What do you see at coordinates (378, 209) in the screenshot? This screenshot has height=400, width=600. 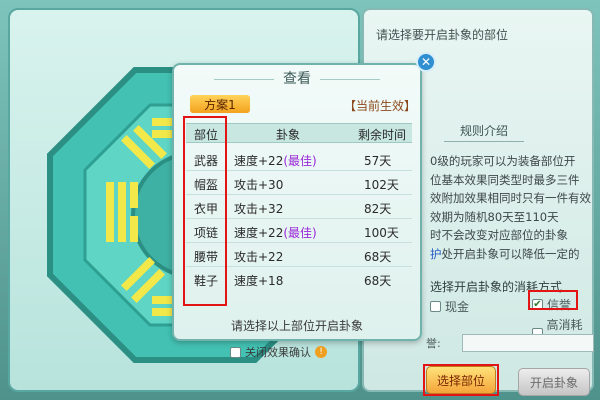 I see `row-time: 82天` at bounding box center [378, 209].